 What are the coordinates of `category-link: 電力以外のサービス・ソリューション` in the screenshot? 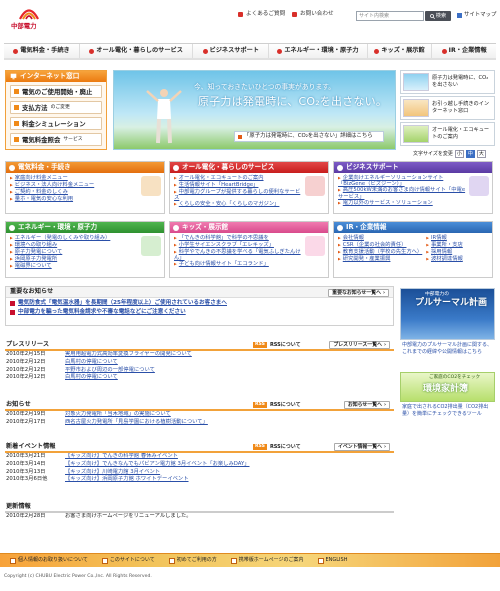 It's located at (402, 203).